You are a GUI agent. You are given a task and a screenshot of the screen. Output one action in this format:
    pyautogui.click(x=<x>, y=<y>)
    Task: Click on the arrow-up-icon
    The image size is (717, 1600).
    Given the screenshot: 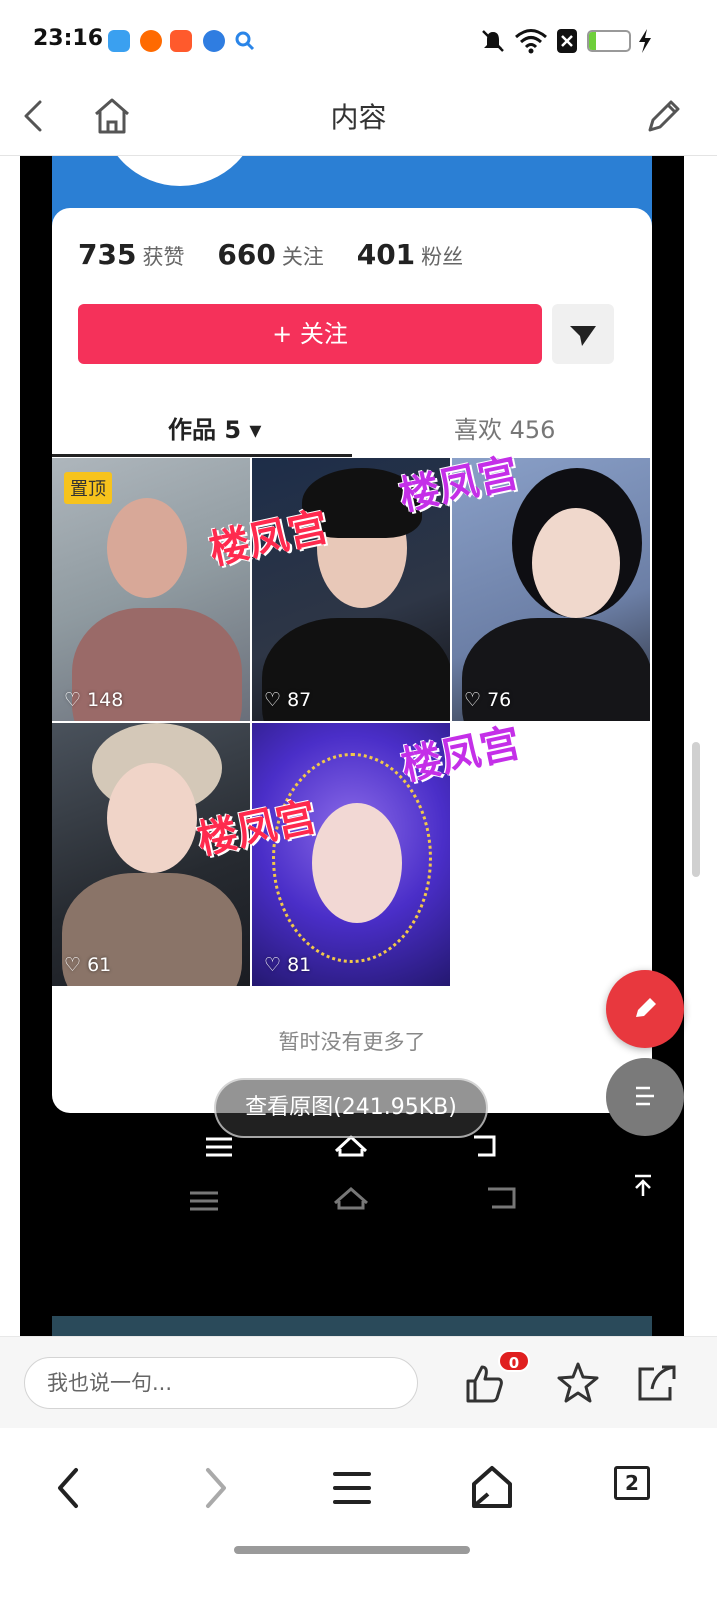 What is the action you would take?
    pyautogui.click(x=643, y=1185)
    